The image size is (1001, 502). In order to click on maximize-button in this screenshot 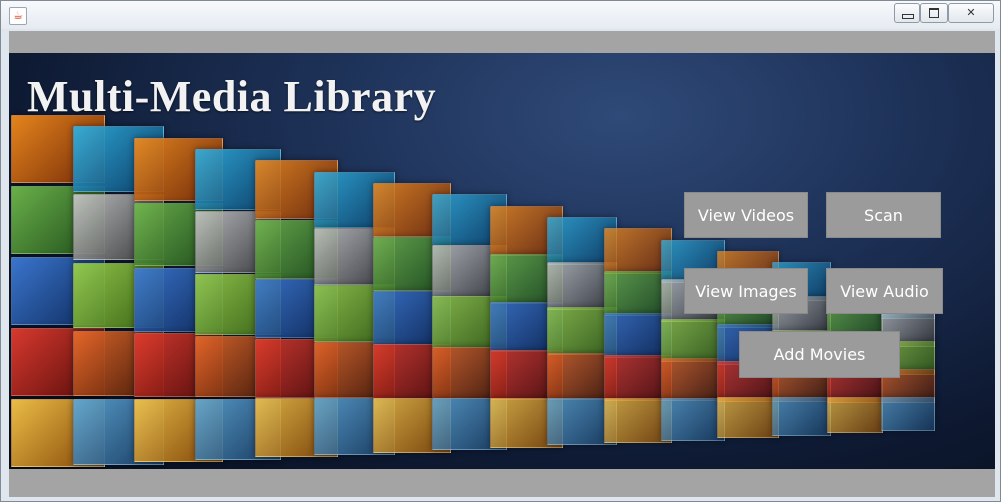, I will do `click(934, 13)`.